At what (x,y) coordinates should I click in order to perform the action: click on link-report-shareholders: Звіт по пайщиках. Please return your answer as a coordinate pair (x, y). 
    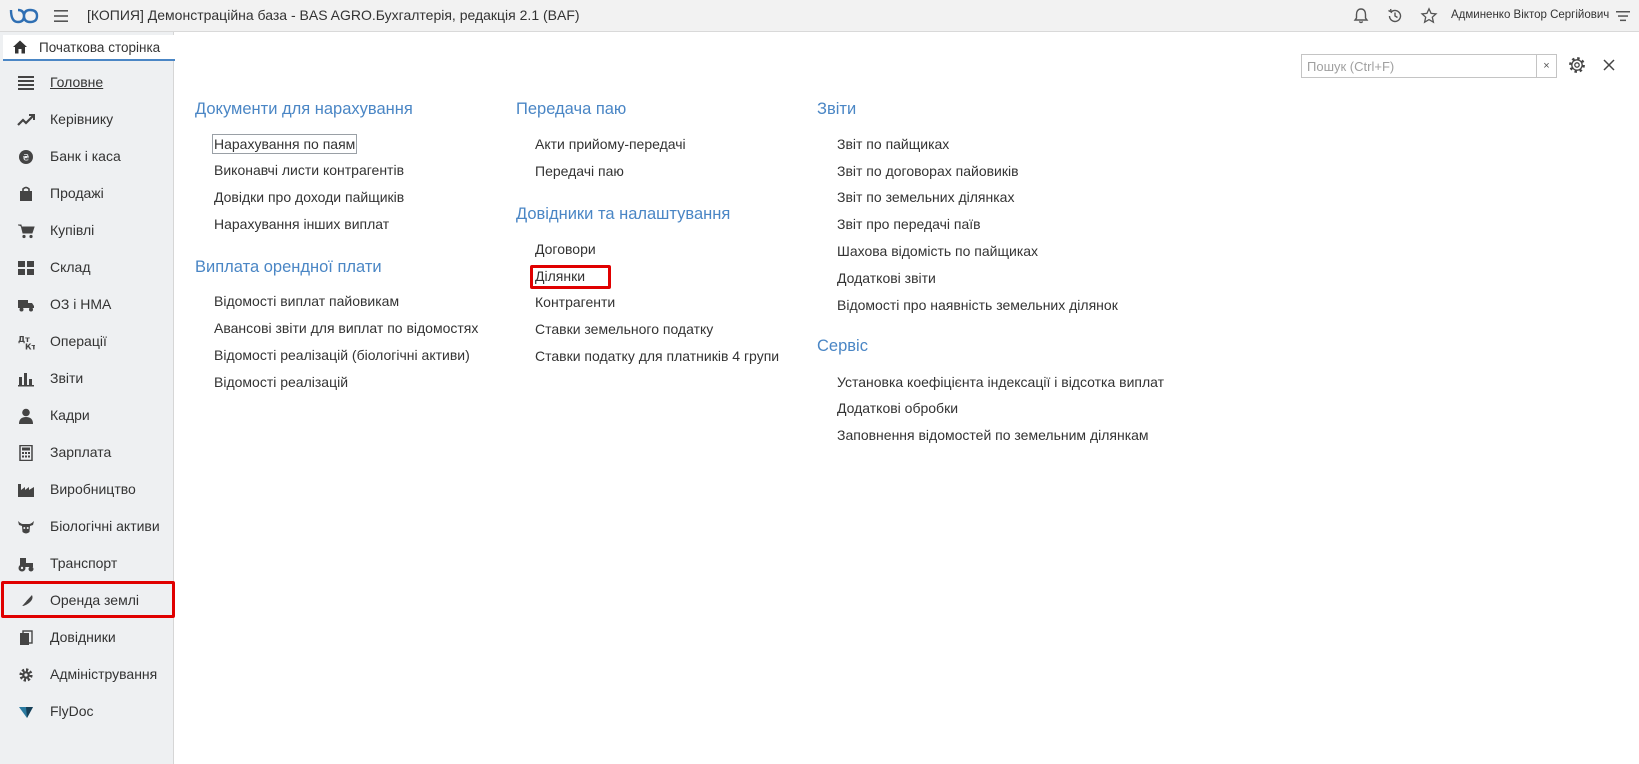
    Looking at the image, I should click on (893, 144).